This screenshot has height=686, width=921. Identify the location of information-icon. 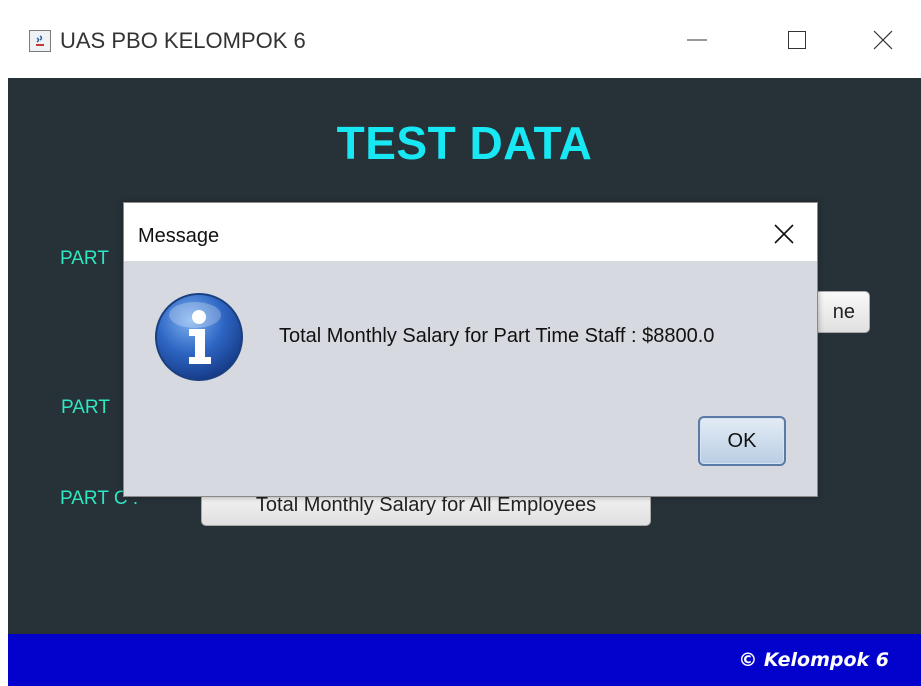
(199, 337).